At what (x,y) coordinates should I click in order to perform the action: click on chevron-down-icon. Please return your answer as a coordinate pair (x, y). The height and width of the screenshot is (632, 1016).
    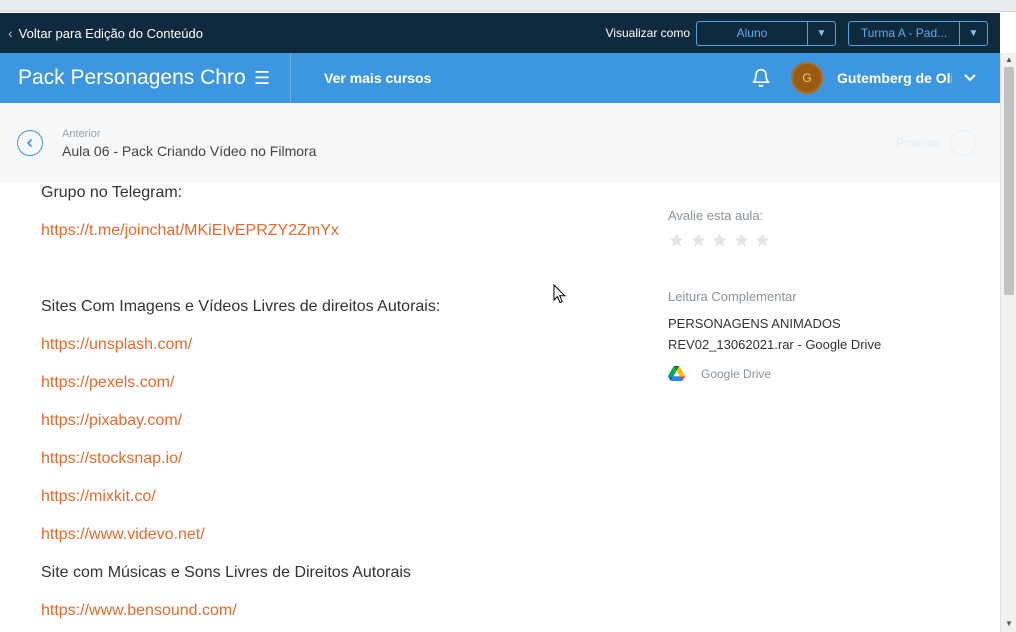
    Looking at the image, I should click on (970, 78).